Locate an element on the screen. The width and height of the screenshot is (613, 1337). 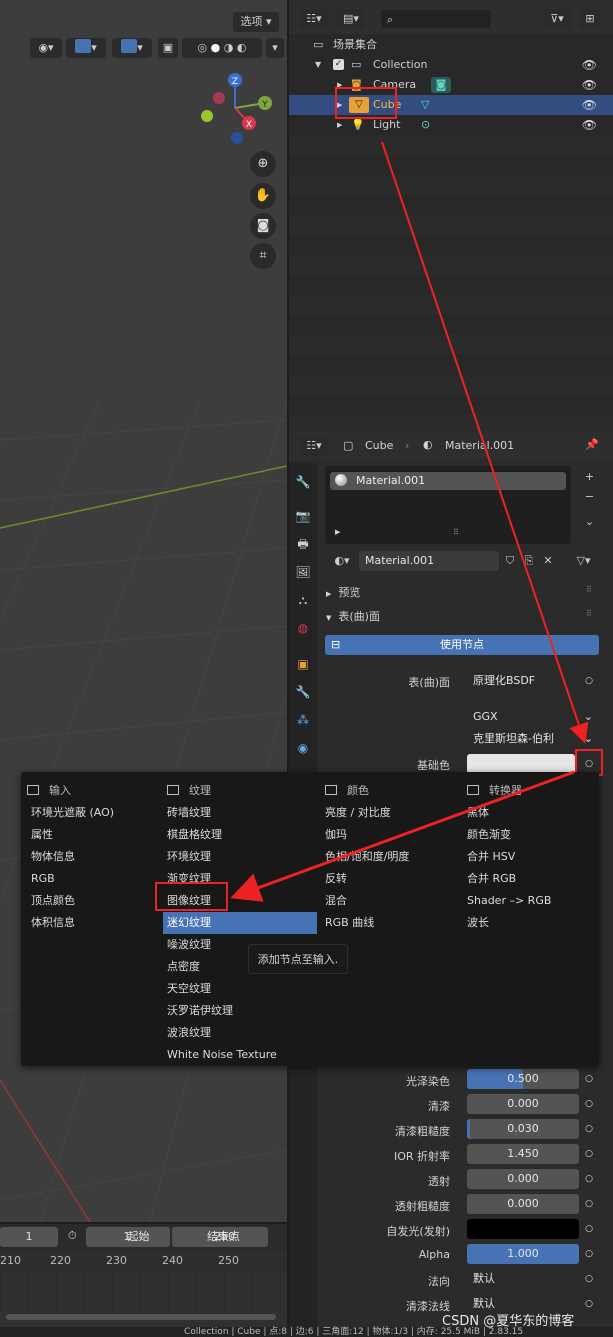
menu-item: 顶点颜色 is located at coordinates (95, 901).